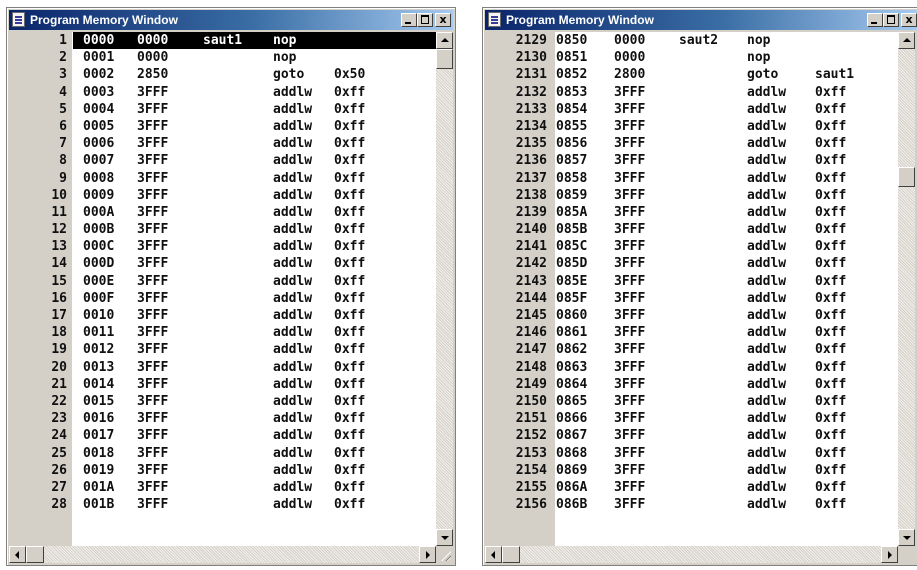 The height and width of the screenshot is (570, 917). I want to click on memory-row: 2152 0867 3FFF addlw 0xff, so click(691, 435).